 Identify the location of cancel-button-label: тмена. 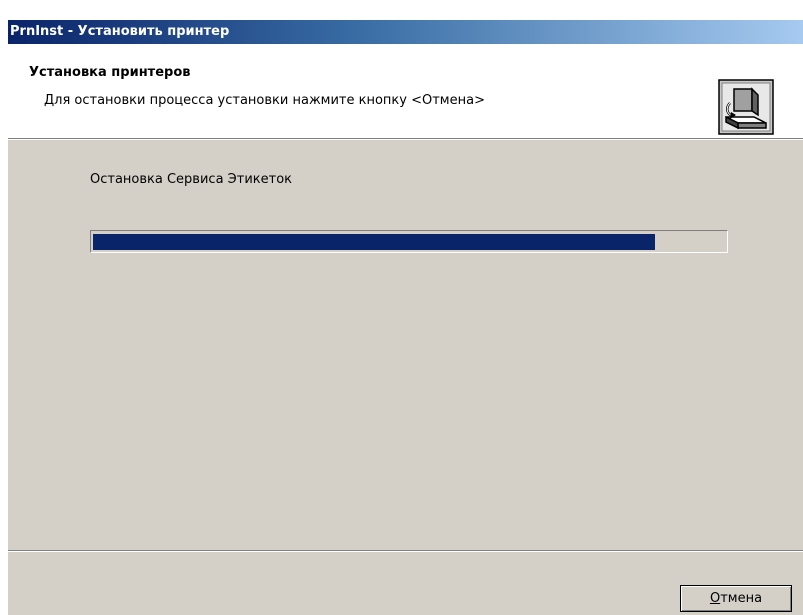
(741, 598).